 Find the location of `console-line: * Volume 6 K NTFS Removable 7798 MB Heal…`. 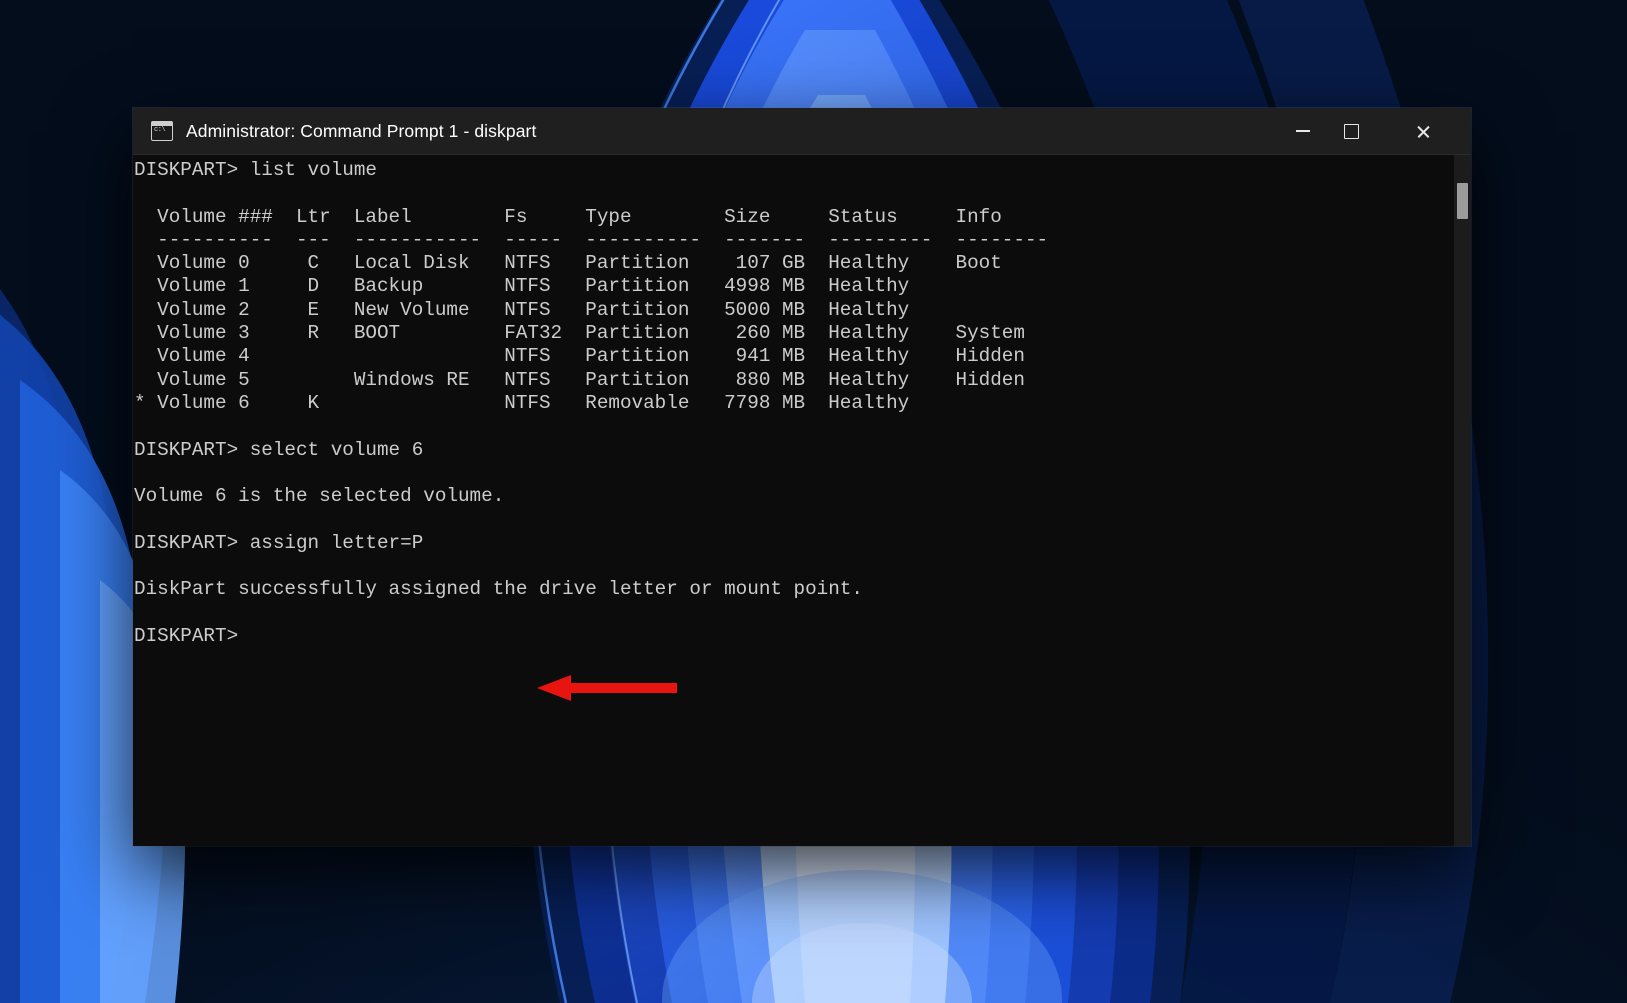

console-line: * Volume 6 K NTFS Removable 7798 MB Heal… is located at coordinates (522, 402).